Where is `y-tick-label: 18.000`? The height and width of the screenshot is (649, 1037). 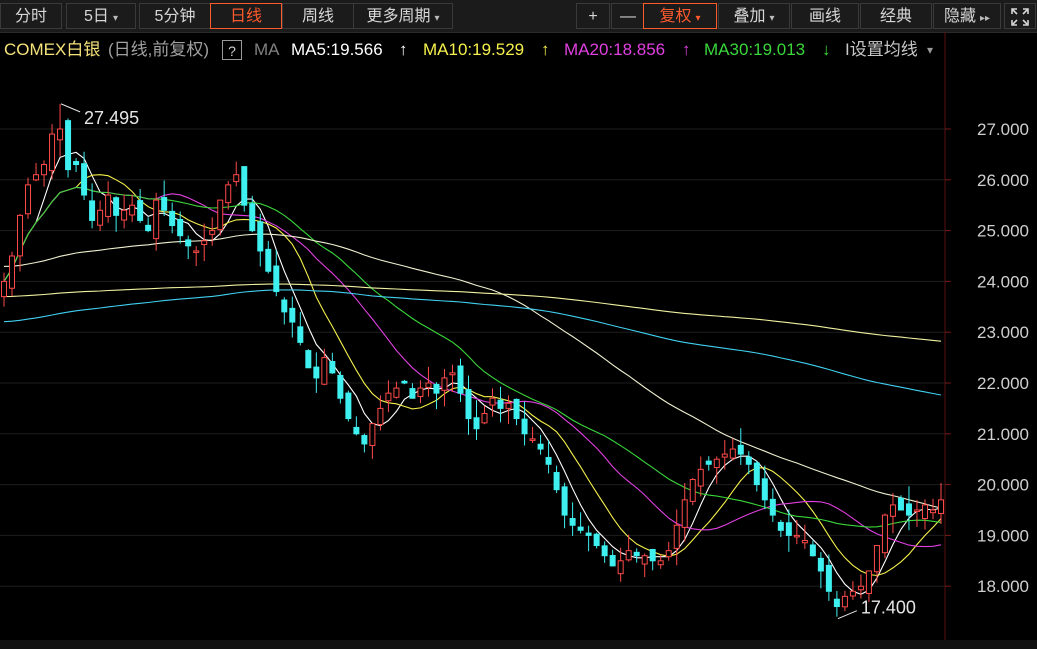
y-tick-label: 18.000 is located at coordinates (1003, 586).